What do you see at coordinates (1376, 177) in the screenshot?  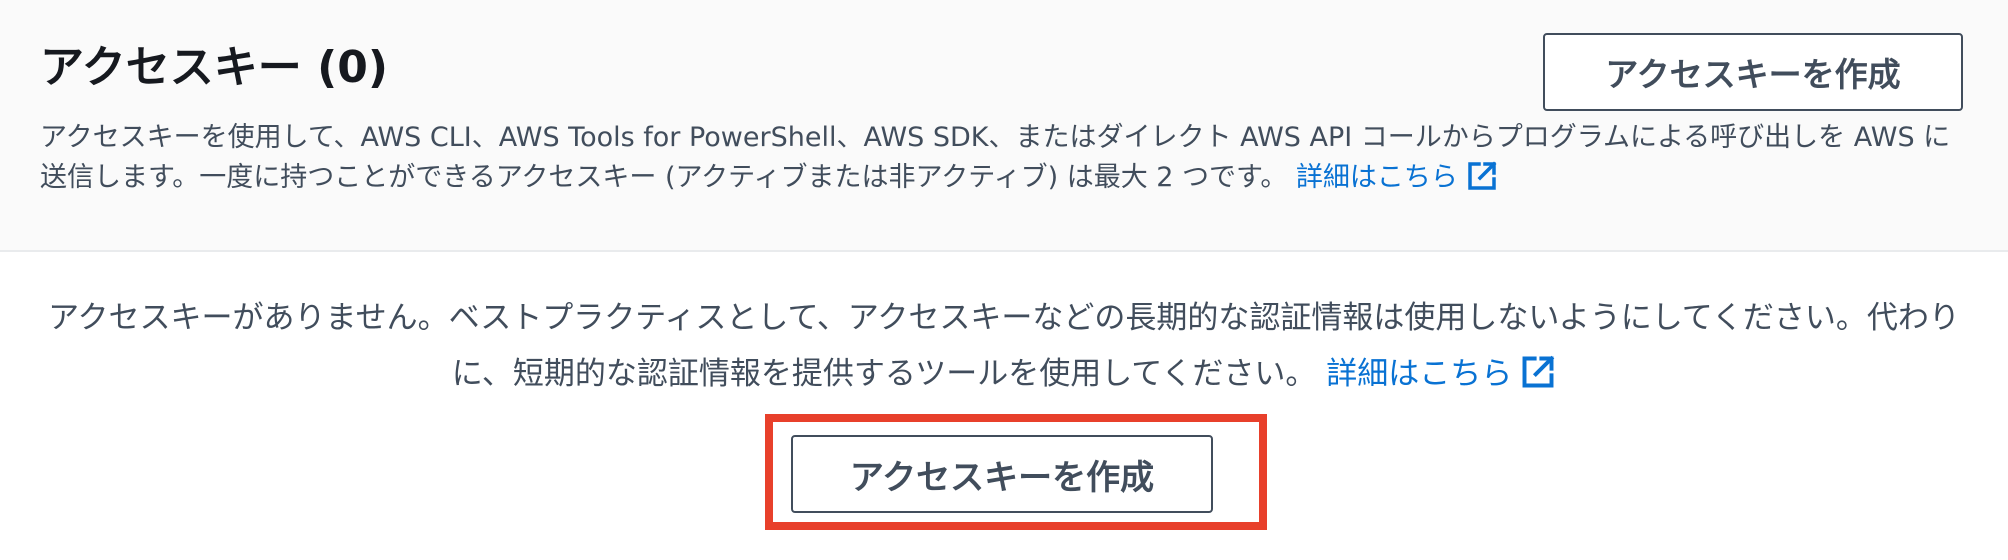 I see `header-learn-more-label: 詳細はこちら` at bounding box center [1376, 177].